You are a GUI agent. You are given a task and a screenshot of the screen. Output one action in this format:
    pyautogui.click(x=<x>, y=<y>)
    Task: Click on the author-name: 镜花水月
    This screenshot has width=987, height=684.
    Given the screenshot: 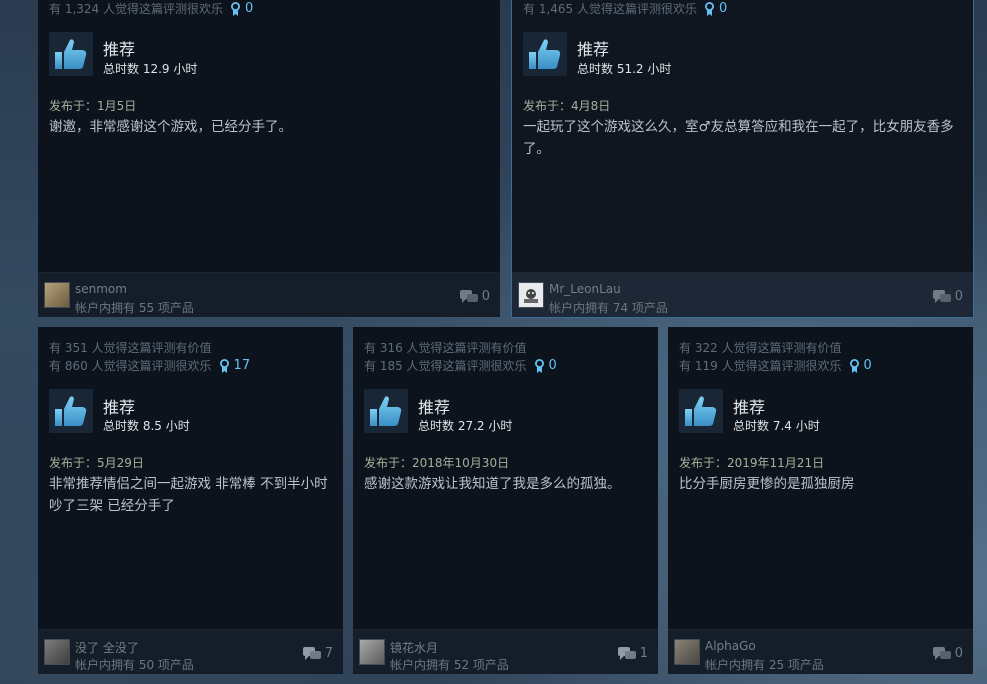 What is the action you would take?
    pyautogui.click(x=414, y=647)
    